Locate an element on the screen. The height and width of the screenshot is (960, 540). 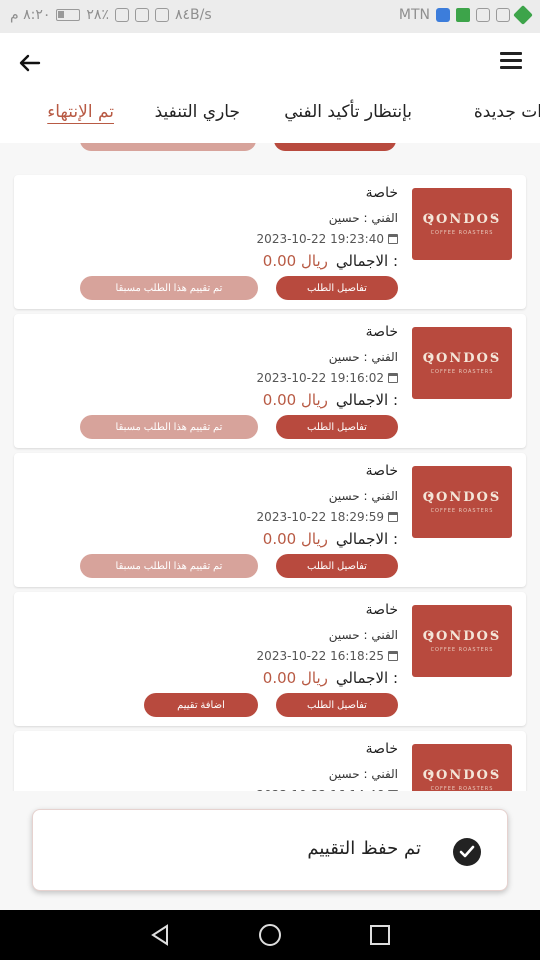
toast-rating-saved: تم حفظ التقييم is located at coordinates (270, 850).